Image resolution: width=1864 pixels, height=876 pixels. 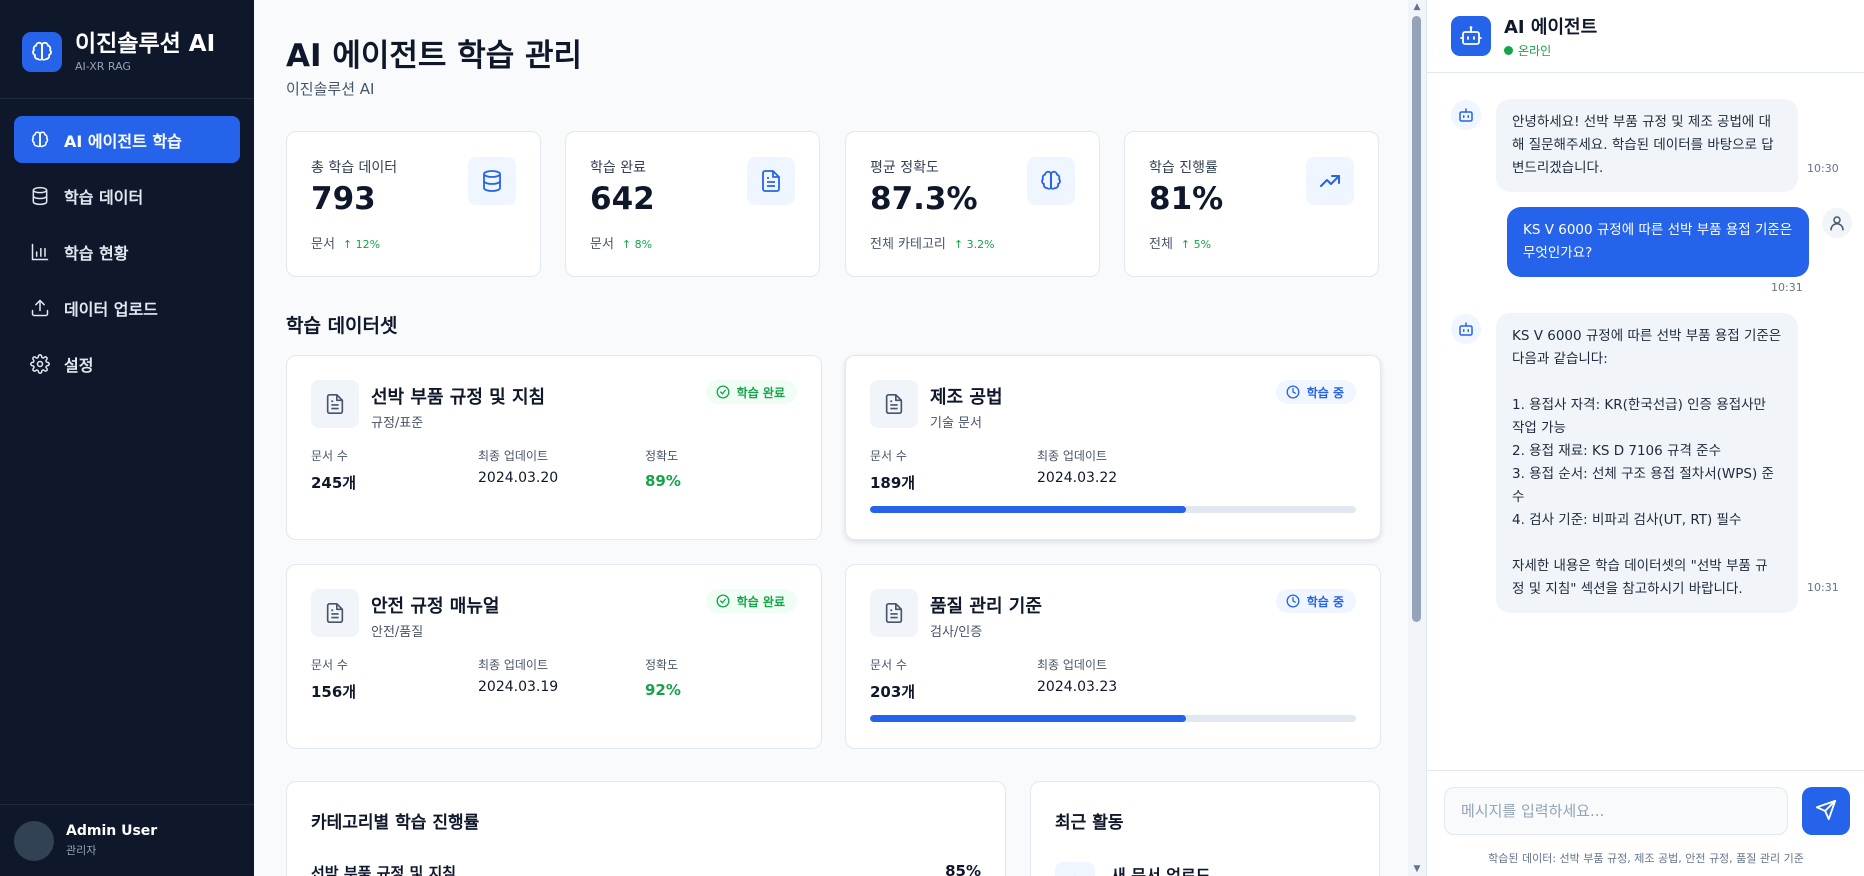 I want to click on meta-updated: 최종 업데이트 2024.03.19, so click(x=518, y=675).